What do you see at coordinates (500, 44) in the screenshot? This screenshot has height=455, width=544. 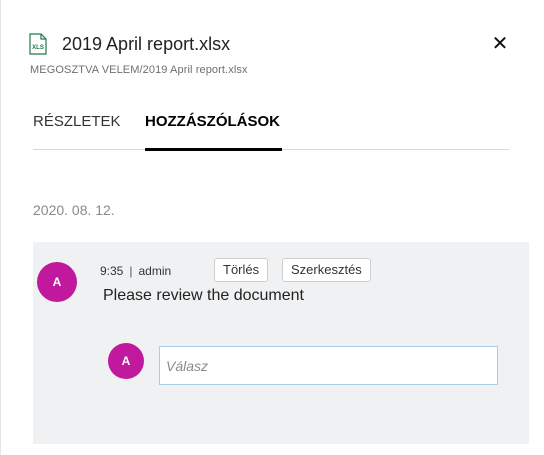 I see `close-icon: ✕` at bounding box center [500, 44].